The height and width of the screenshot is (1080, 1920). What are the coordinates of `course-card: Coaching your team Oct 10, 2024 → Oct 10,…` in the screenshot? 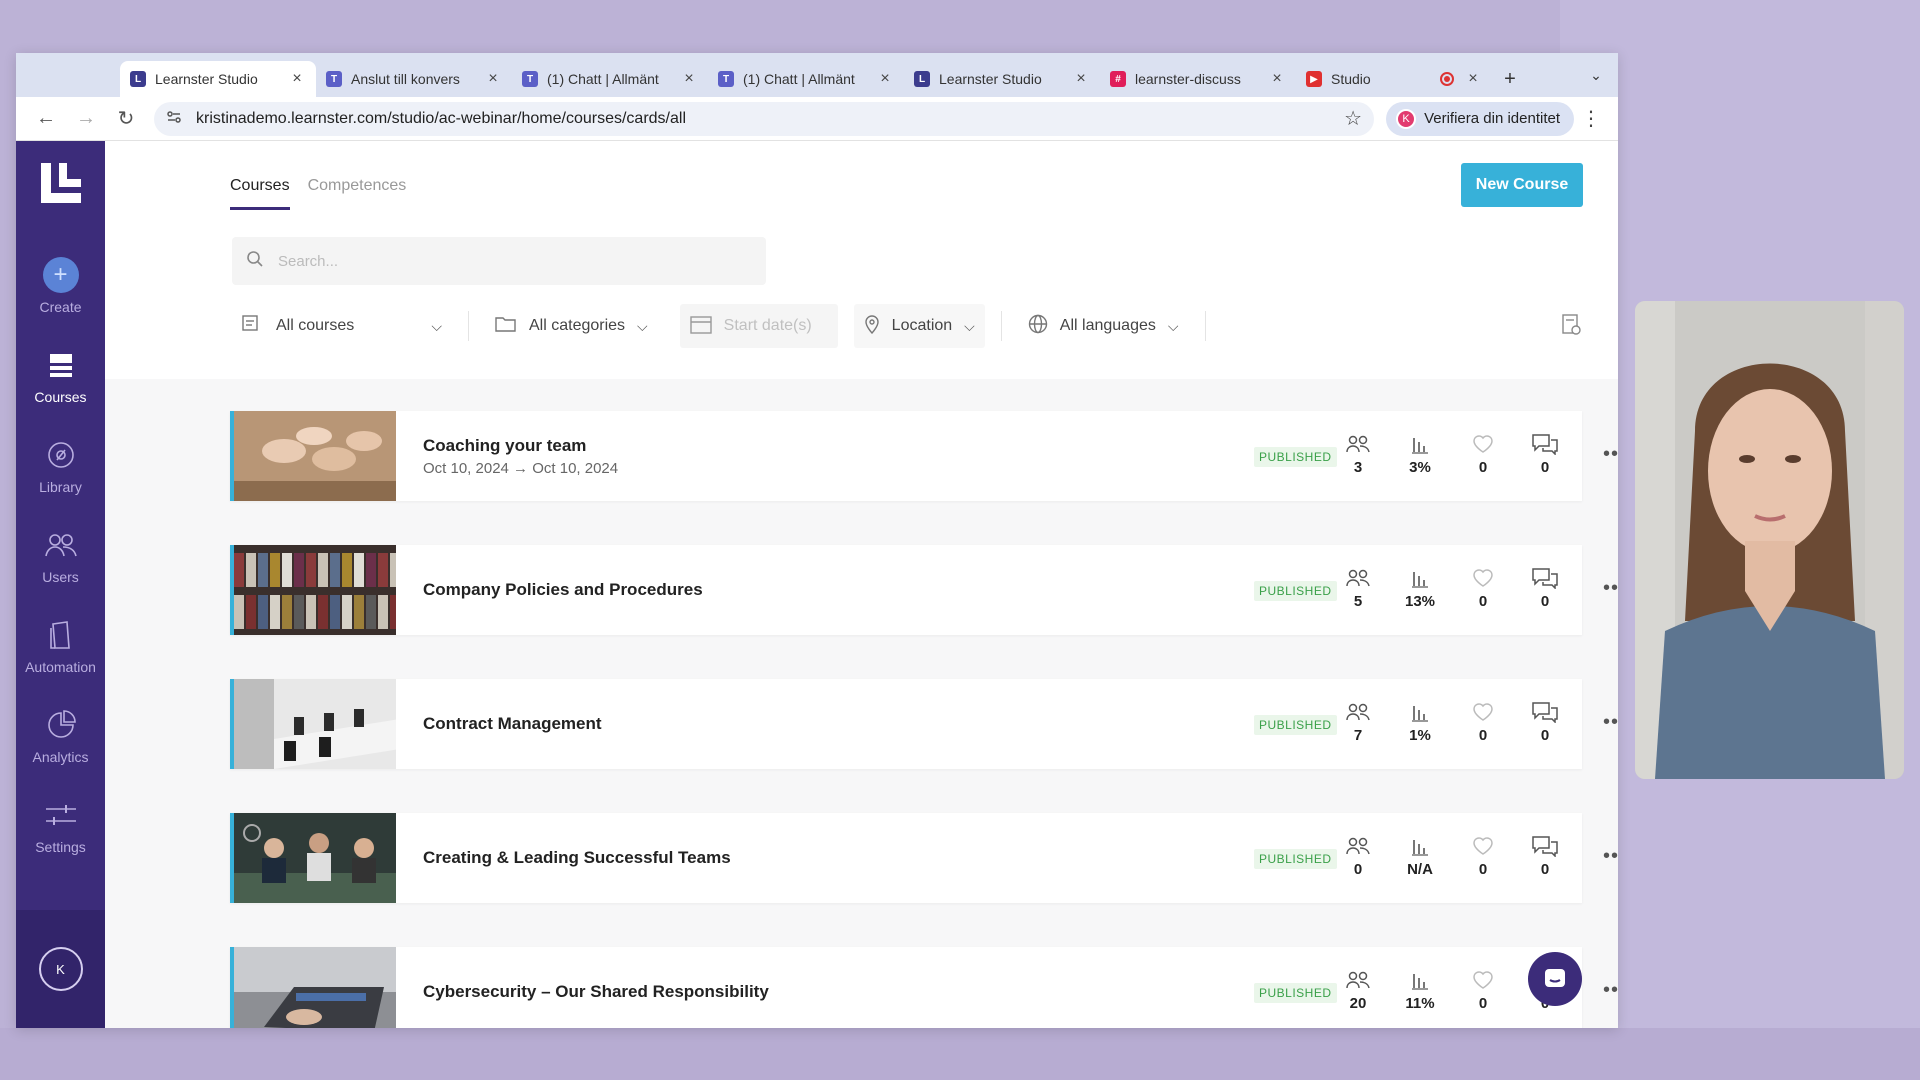 It's located at (924, 456).